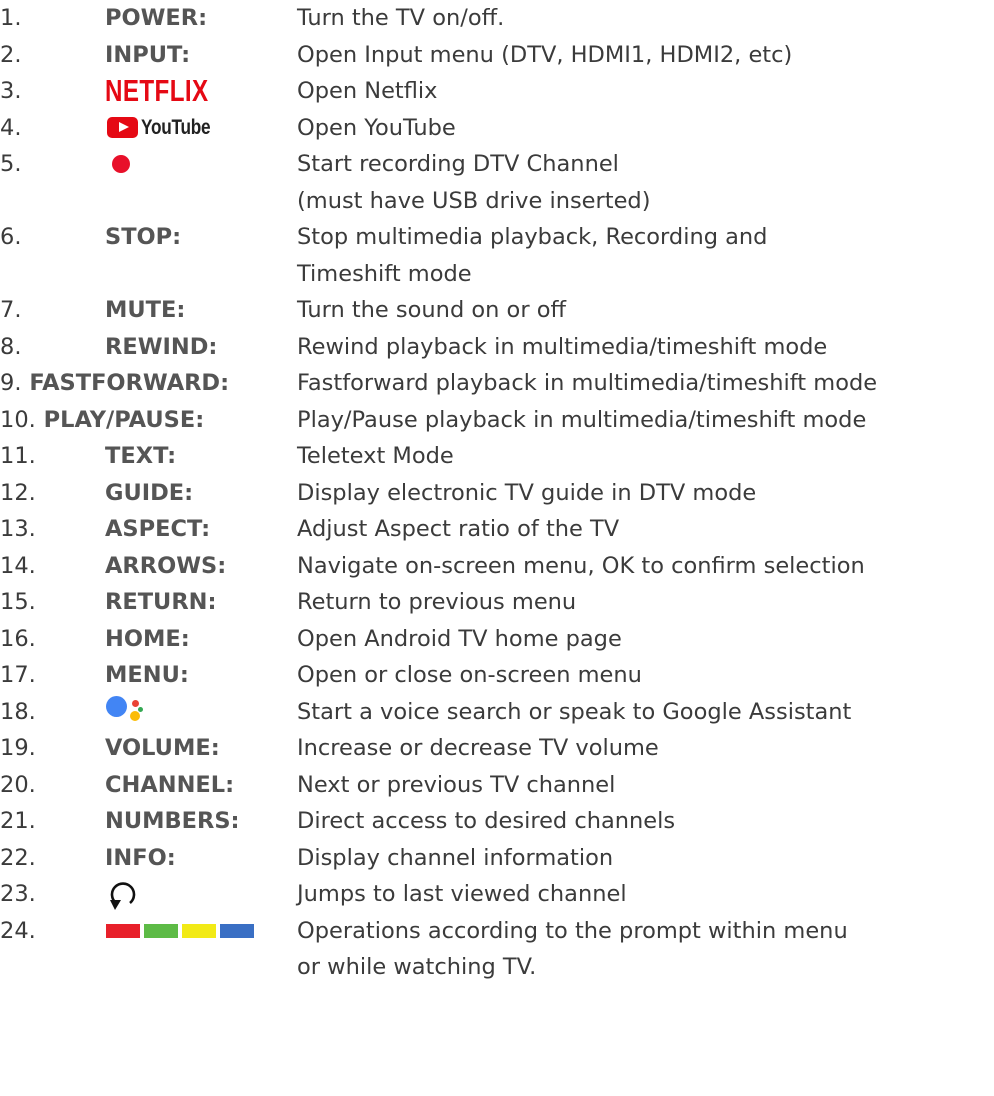 This screenshot has height=1096, width=994. I want to click on item-description: Direct access to desired channels, so click(486, 821).